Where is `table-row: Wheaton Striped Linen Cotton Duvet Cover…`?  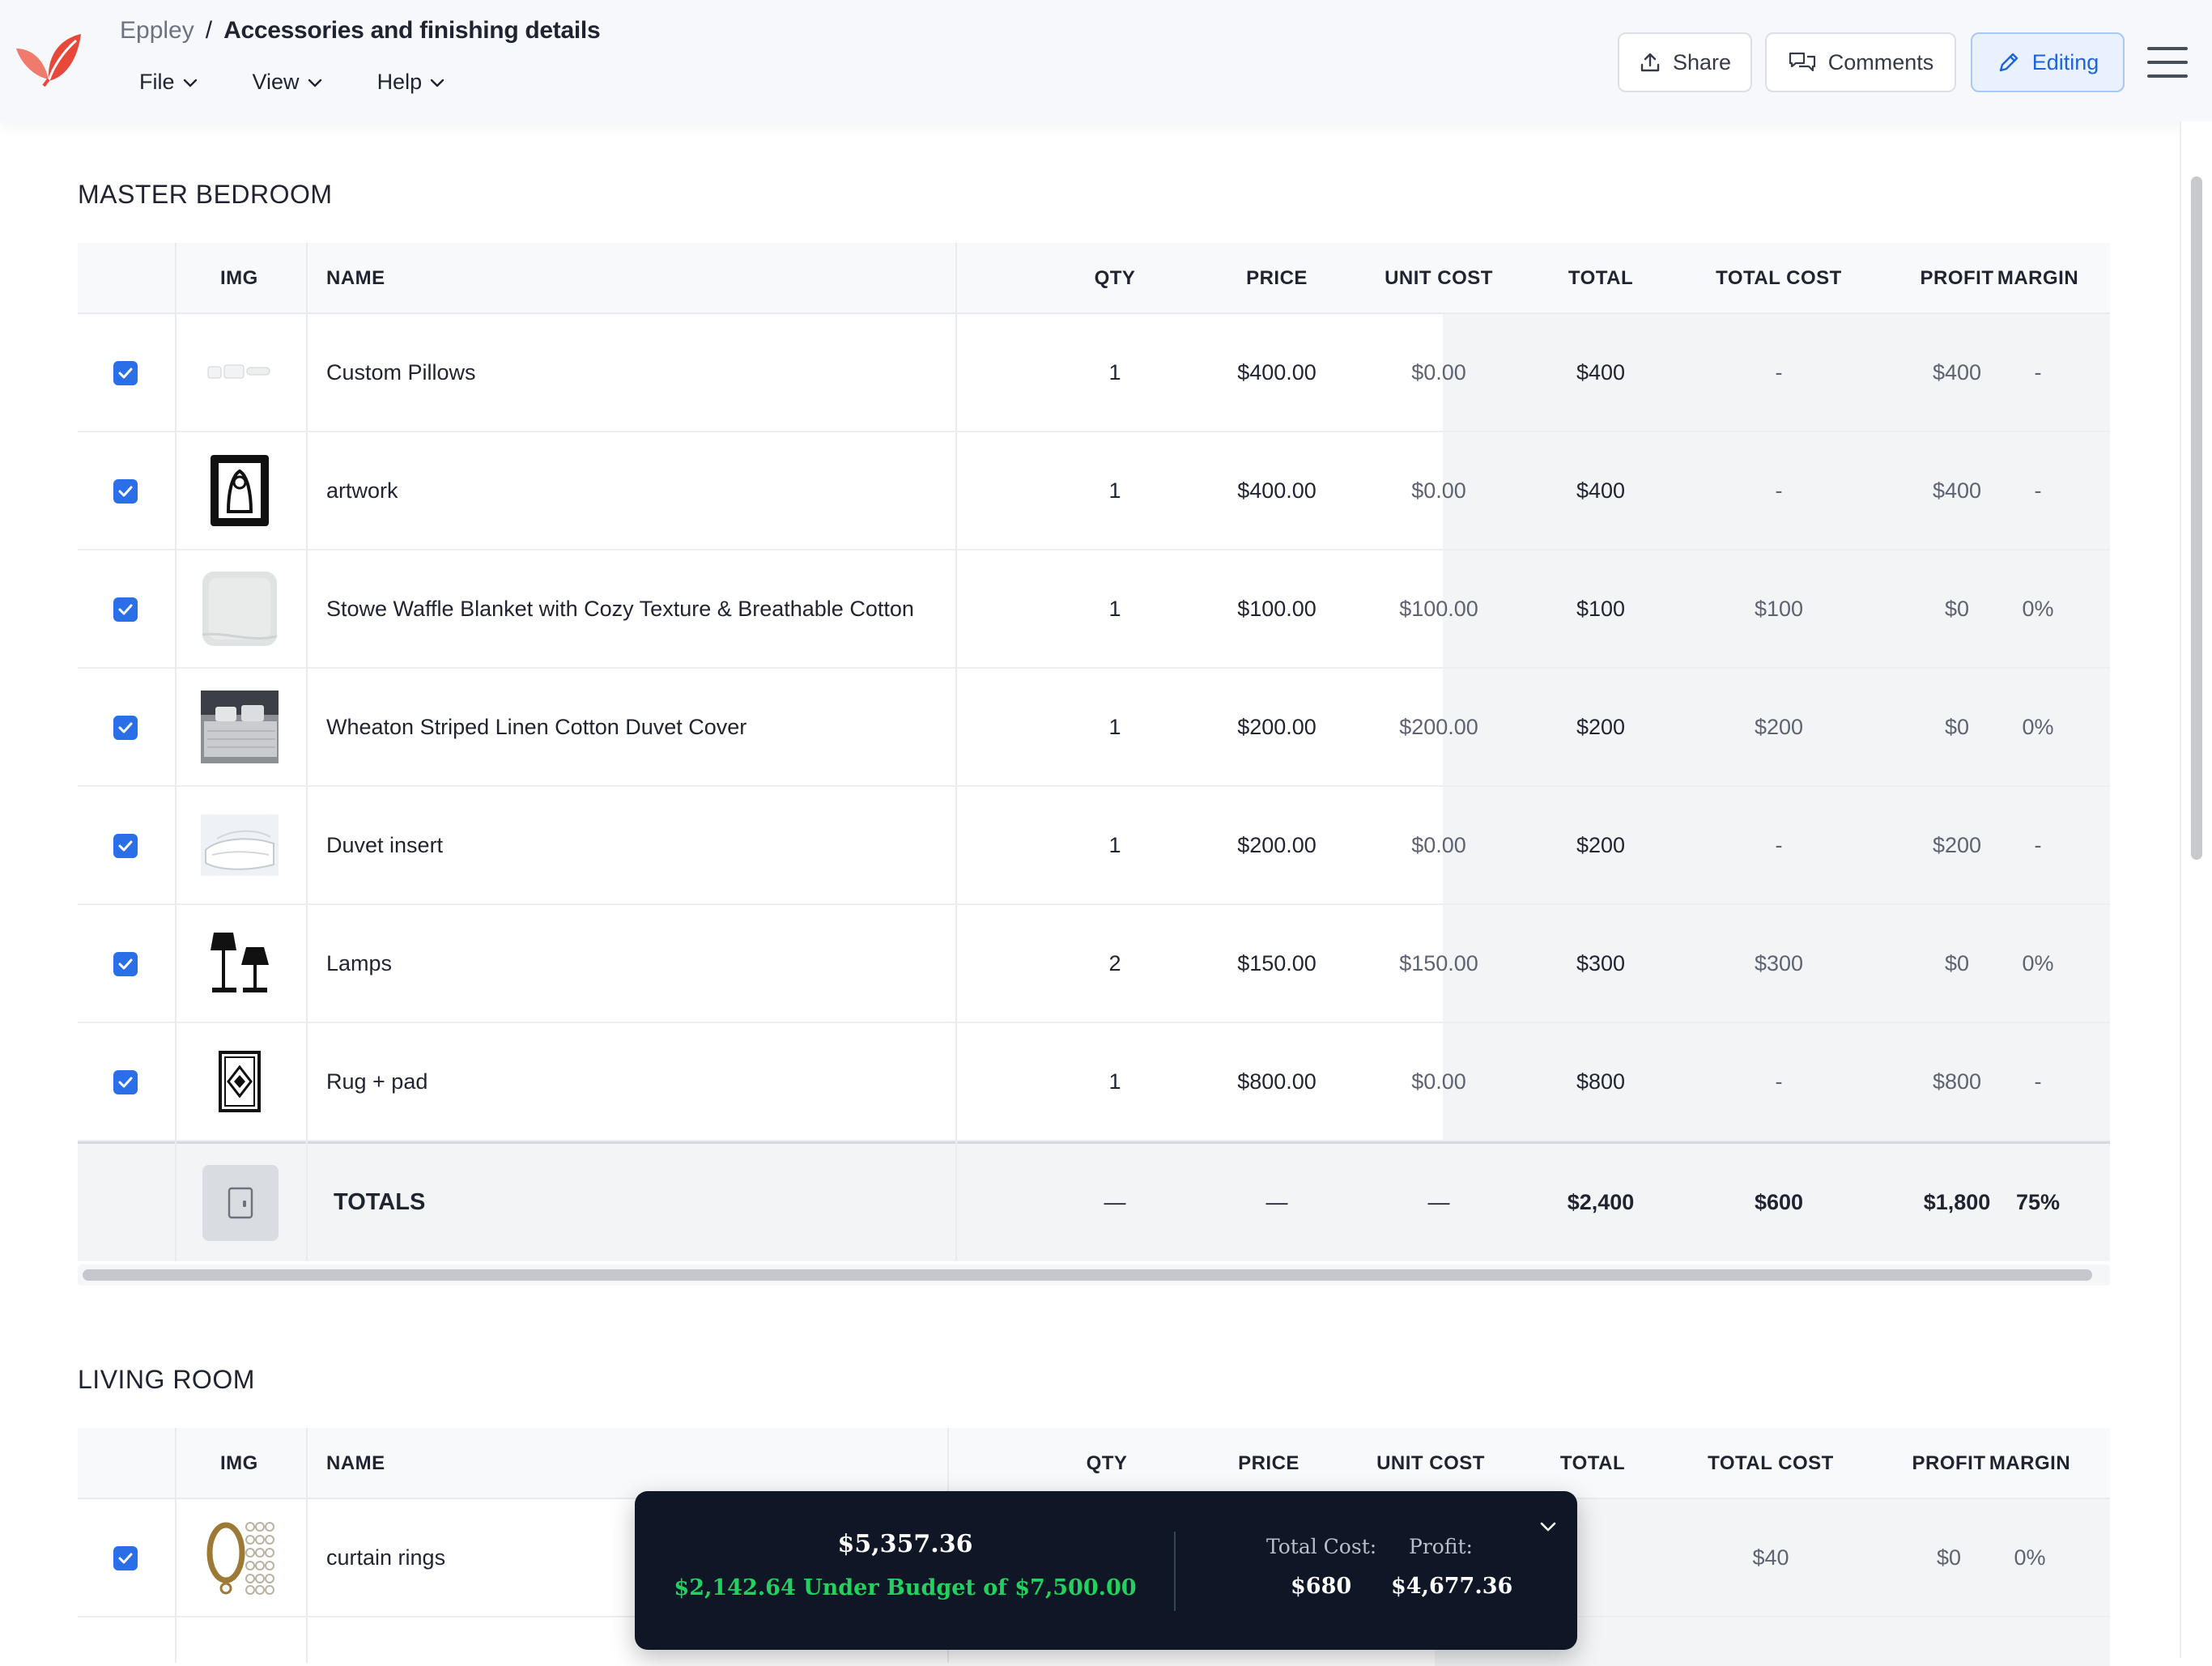
table-row: Wheaton Striped Linen Cotton Duvet Cover… is located at coordinates (1094, 728).